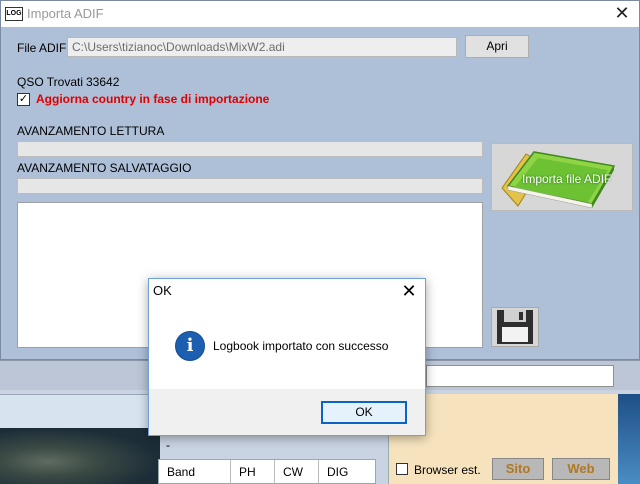 This screenshot has width=640, height=484. I want to click on ok-button: OK, so click(364, 412).